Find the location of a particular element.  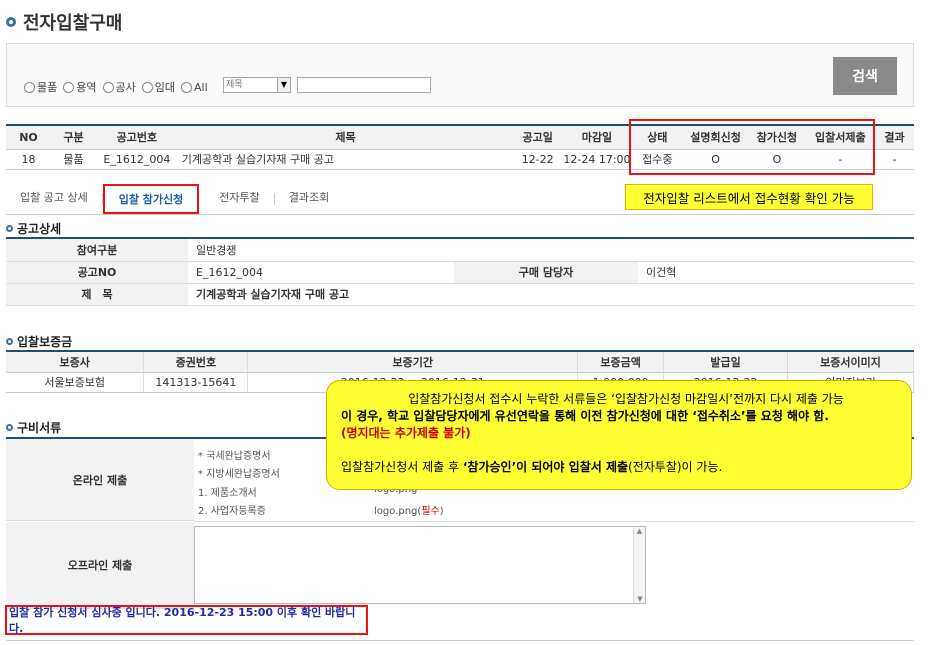

notice-no-label: 공고NO is located at coordinates (97, 272).